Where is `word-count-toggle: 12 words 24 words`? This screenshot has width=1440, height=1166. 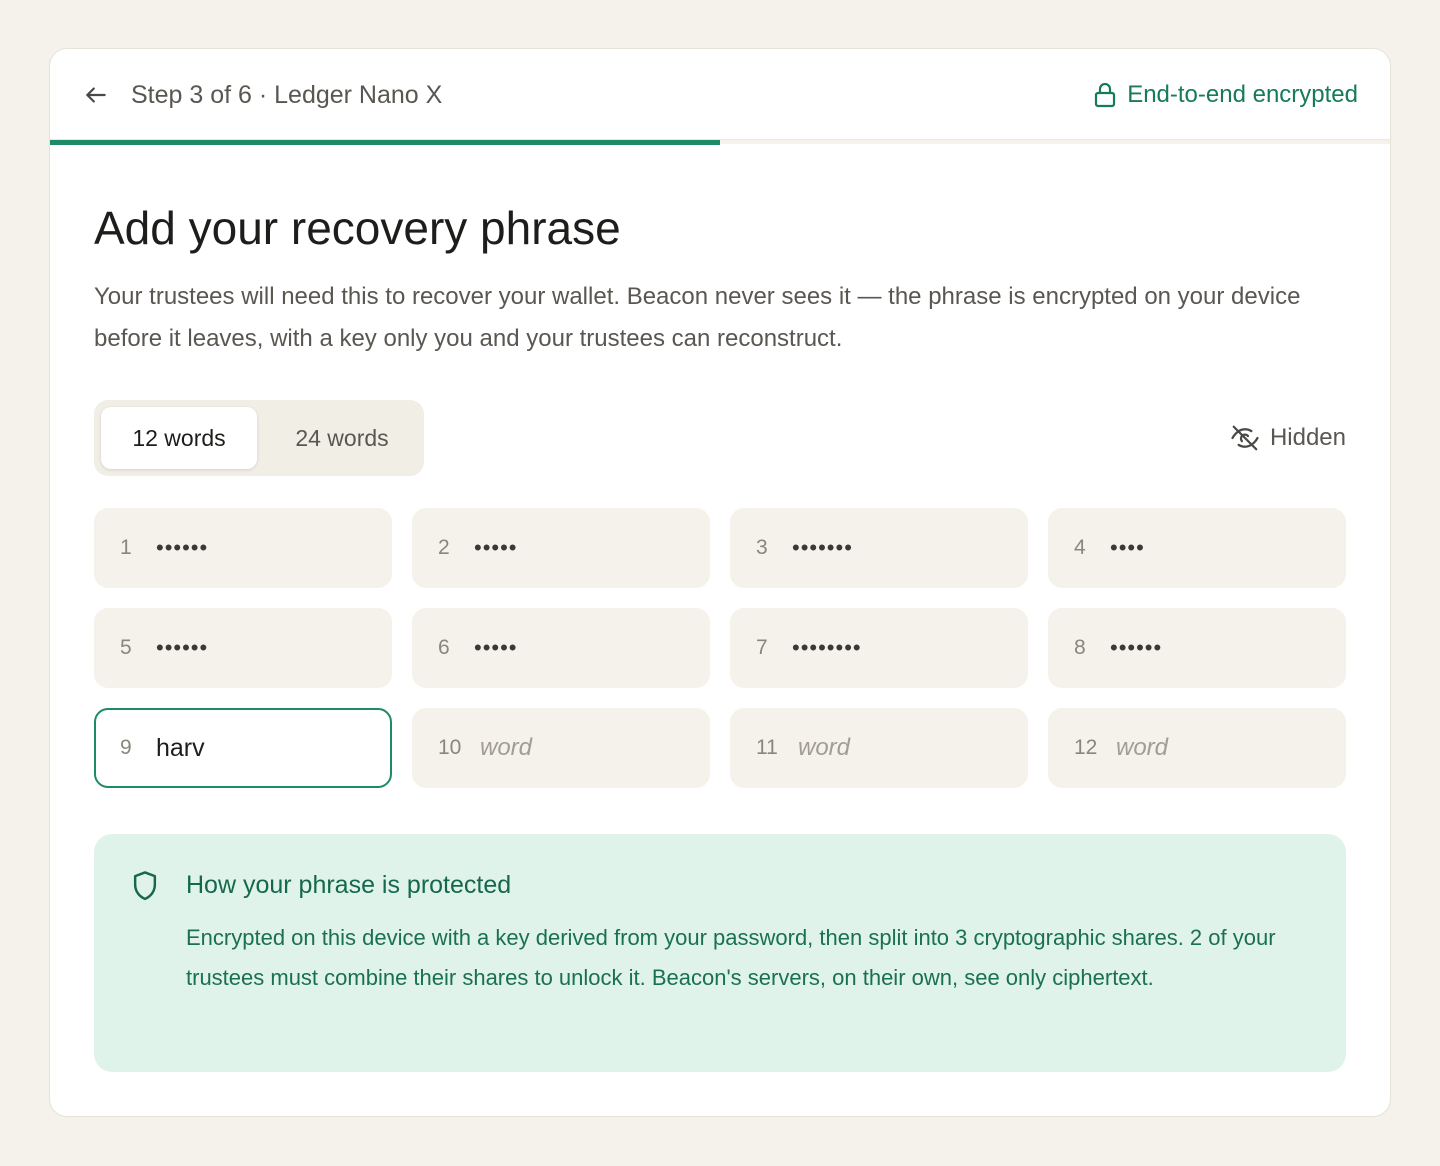 word-count-toggle: 12 words 24 words is located at coordinates (259, 438).